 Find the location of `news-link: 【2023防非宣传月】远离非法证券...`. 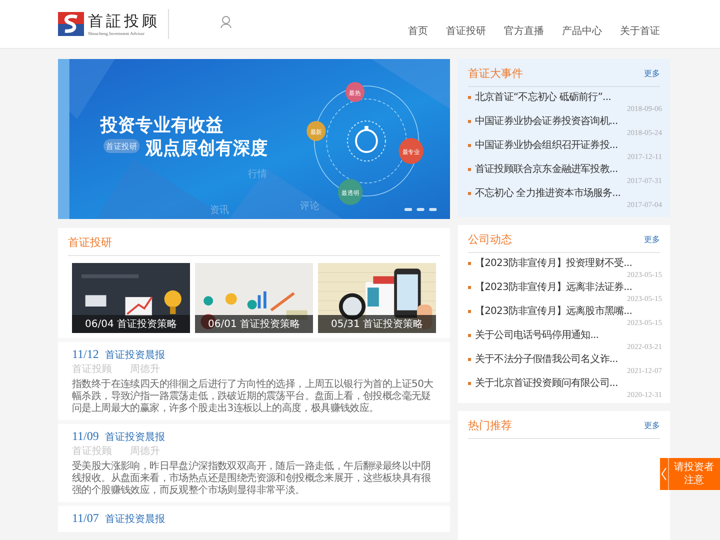

news-link: 【2023防非宣传月】远离非法证券... is located at coordinates (568, 287).